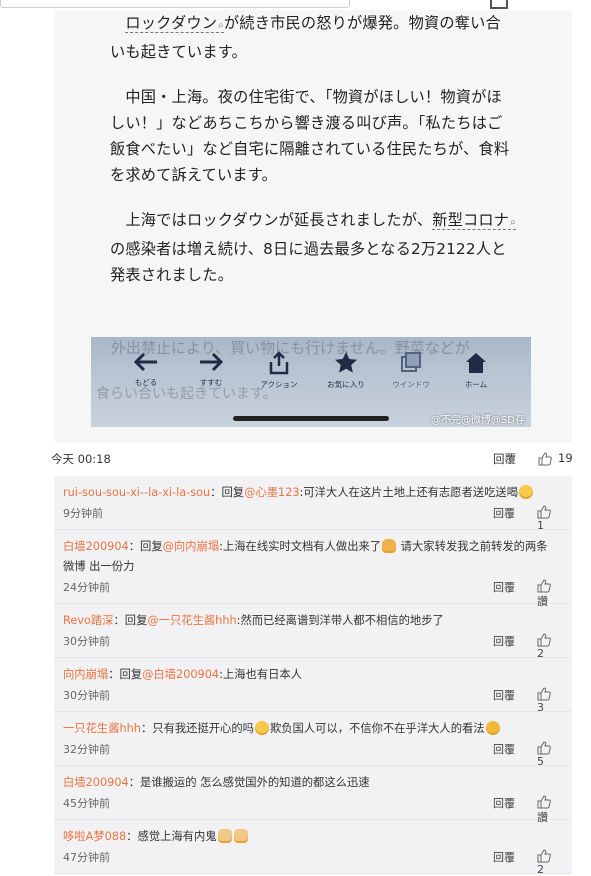  Describe the element at coordinates (145, 362) in the screenshot. I see `back-arrow-icon` at that location.